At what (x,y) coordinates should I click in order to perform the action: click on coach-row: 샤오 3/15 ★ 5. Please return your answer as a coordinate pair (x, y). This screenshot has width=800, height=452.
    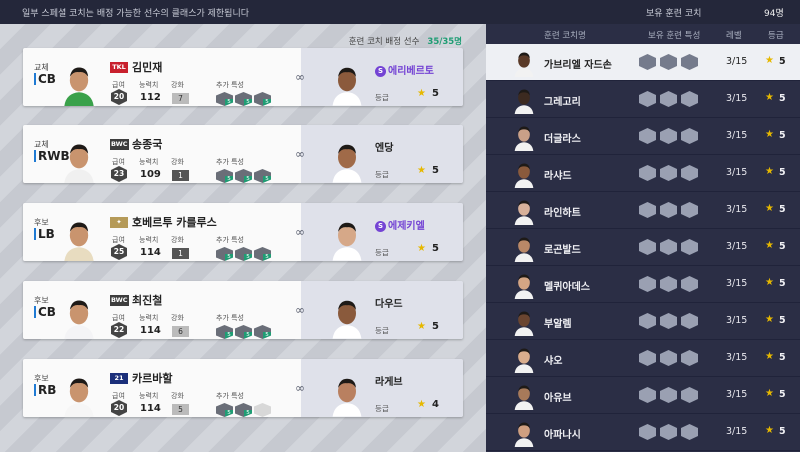
    Looking at the image, I should click on (643, 358).